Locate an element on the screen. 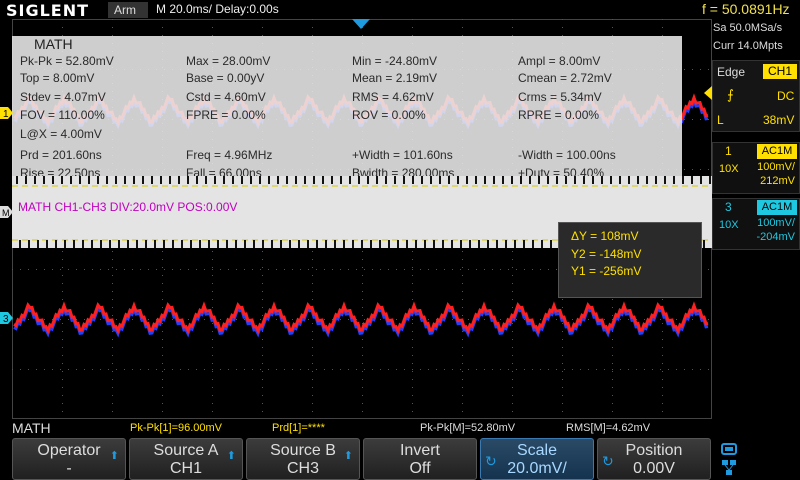 Image resolution: width=800 pixels, height=480 pixels. softkey-value: CH3 is located at coordinates (302, 468).